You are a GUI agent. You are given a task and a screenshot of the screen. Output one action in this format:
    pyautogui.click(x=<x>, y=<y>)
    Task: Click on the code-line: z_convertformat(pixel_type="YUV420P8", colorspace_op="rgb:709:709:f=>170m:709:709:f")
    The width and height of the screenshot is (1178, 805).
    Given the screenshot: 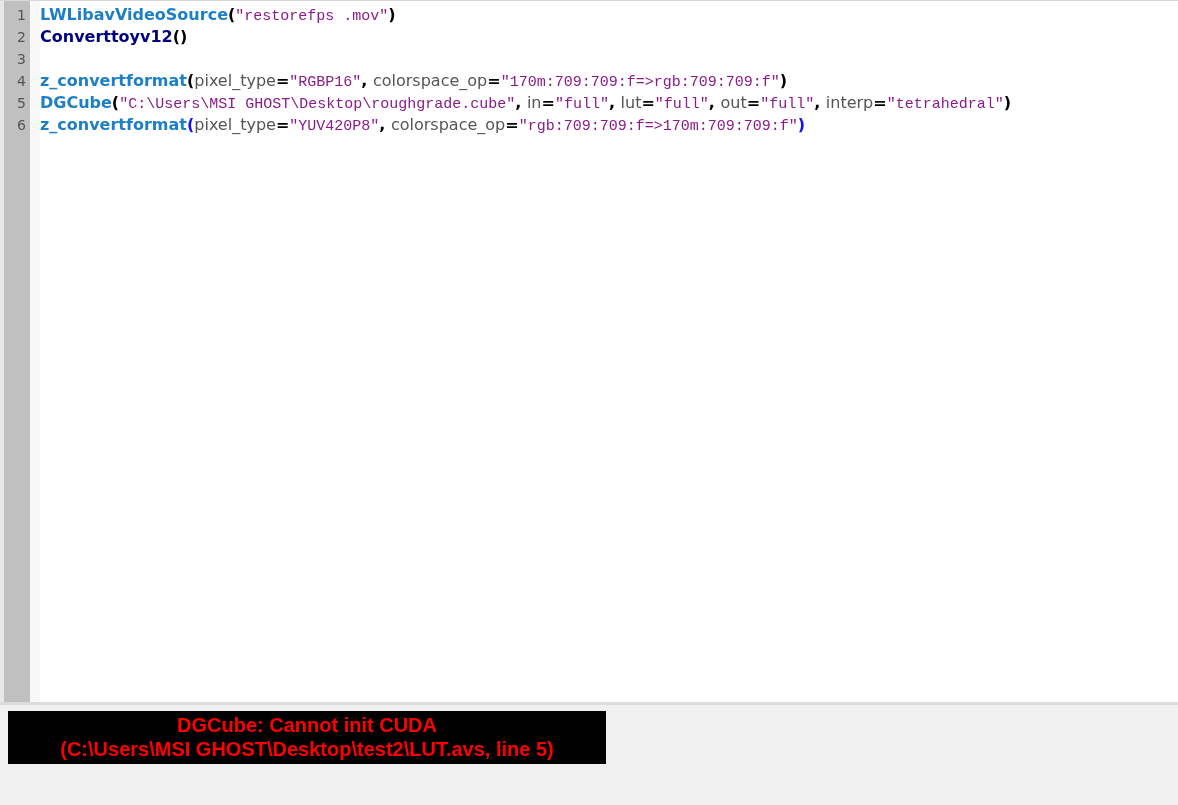 What is the action you would take?
    pyautogui.click(x=423, y=125)
    